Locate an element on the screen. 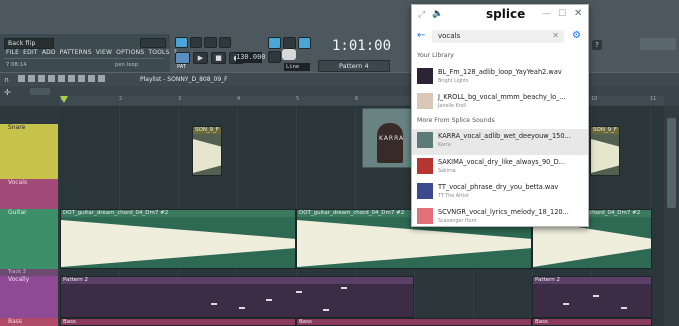 This screenshot has width=679, height=326. pat-mode-button: PAT is located at coordinates (182, 61).